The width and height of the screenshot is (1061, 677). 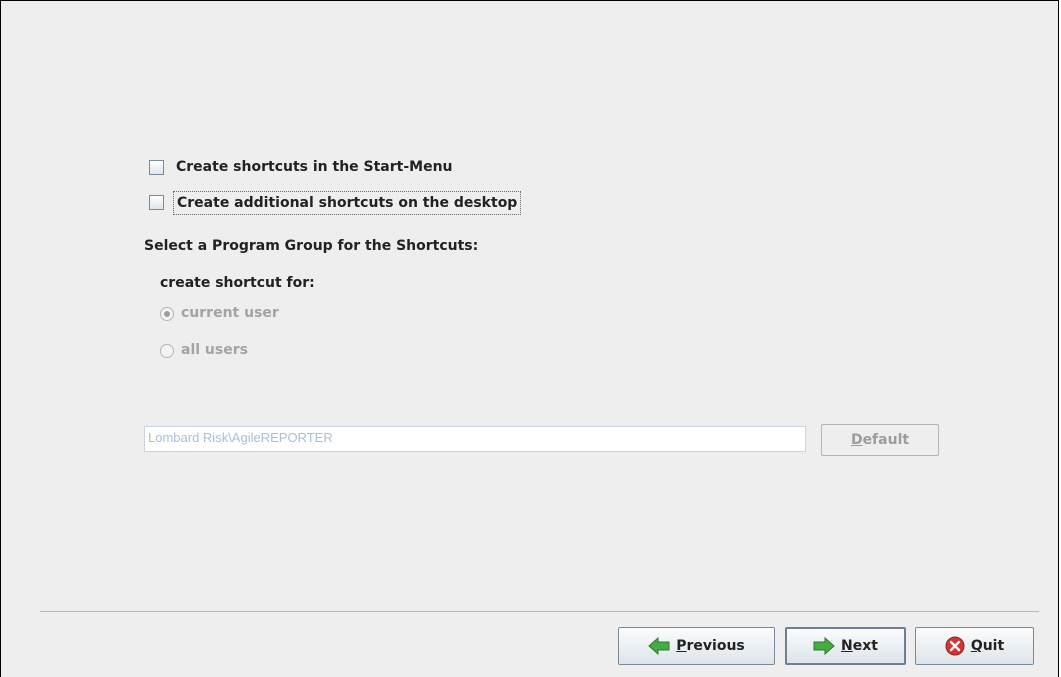 What do you see at coordinates (539, 611) in the screenshot?
I see `footer-separator` at bounding box center [539, 611].